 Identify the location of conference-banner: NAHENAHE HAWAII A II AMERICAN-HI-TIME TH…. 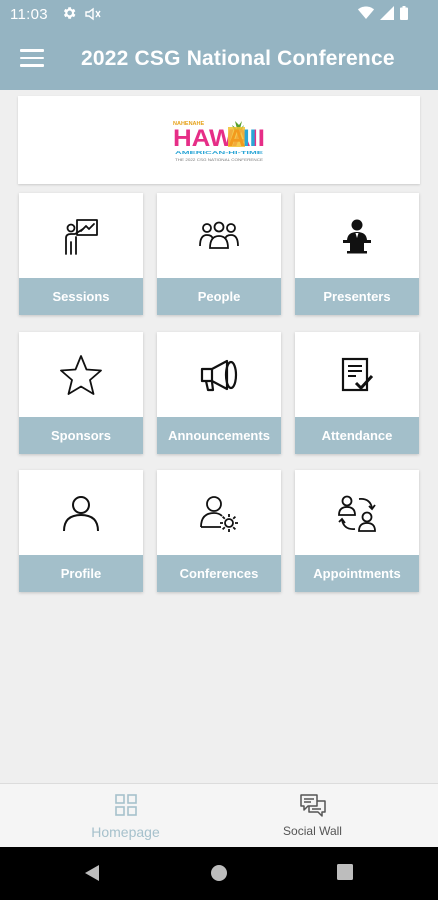
(219, 140).